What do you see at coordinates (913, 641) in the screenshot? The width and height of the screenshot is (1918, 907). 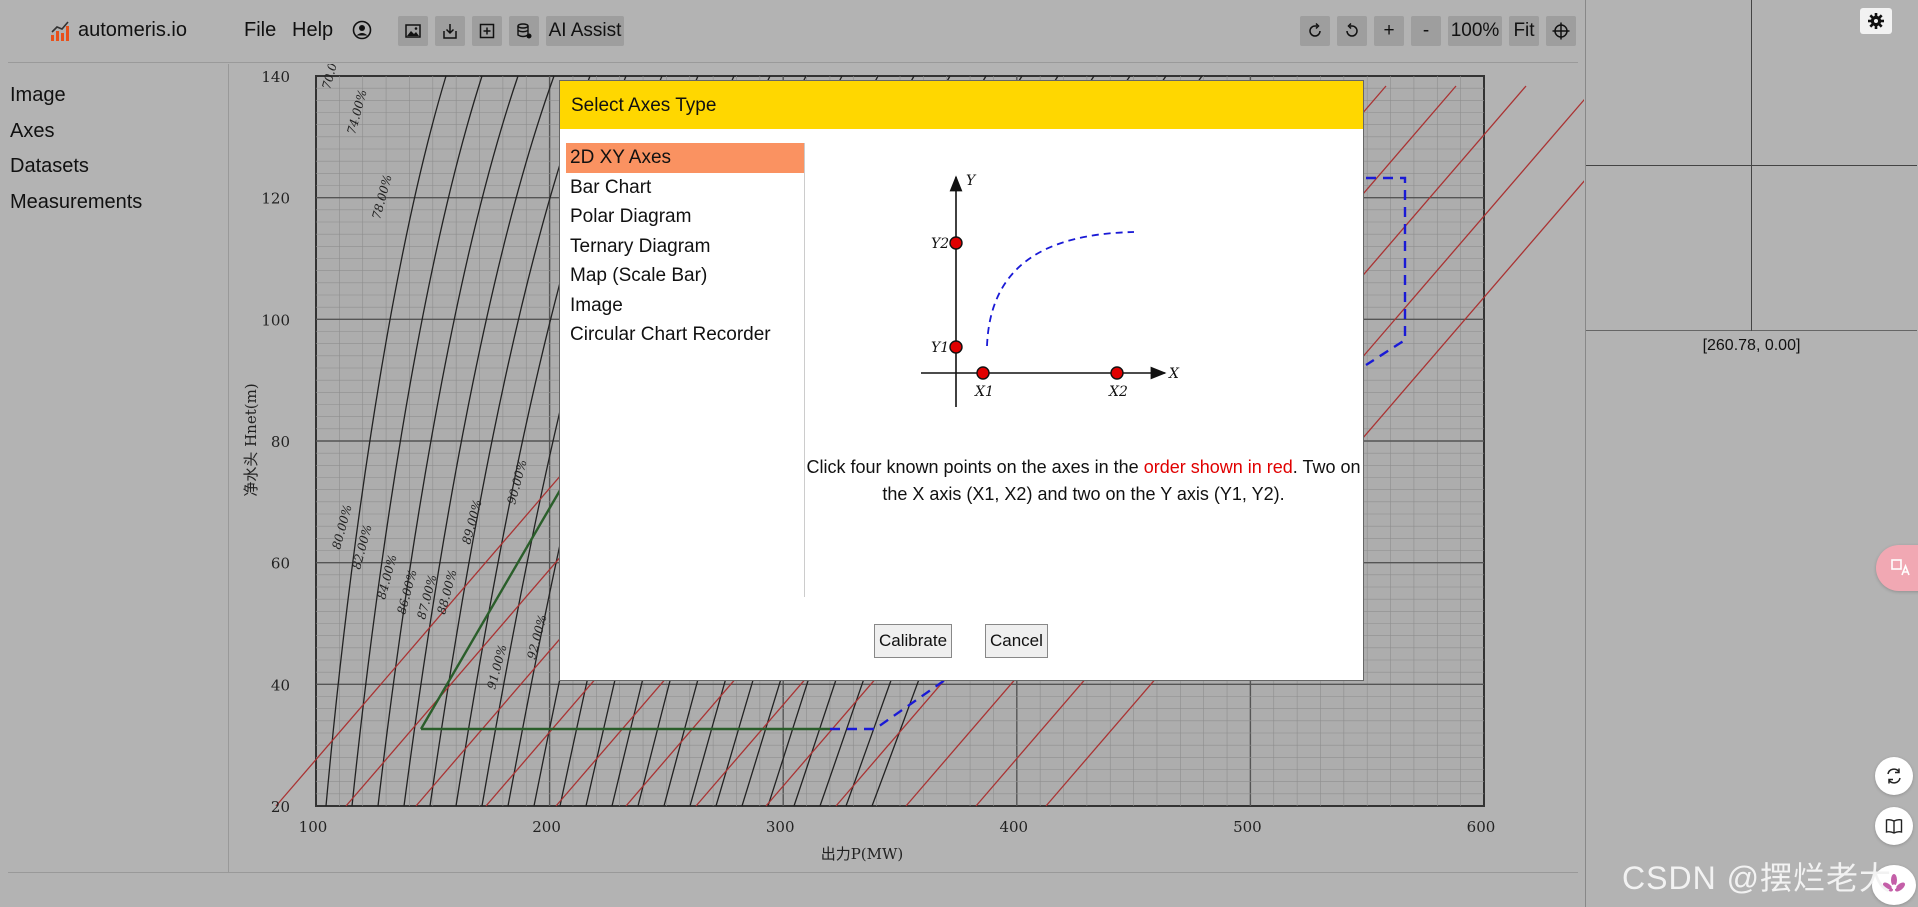 I see `calibrate-button: Calibrate` at bounding box center [913, 641].